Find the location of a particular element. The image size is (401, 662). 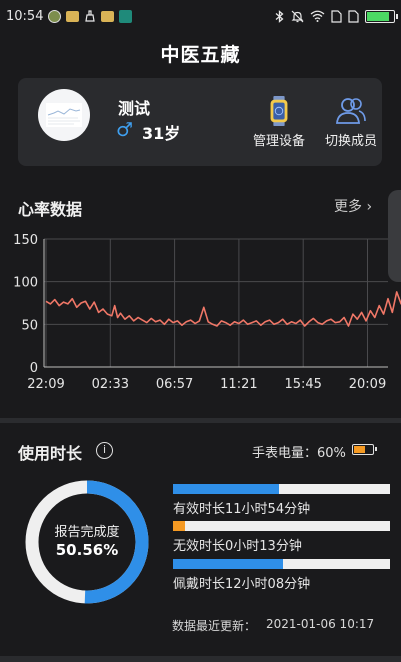

app-notification-icon is located at coordinates (55, 16).